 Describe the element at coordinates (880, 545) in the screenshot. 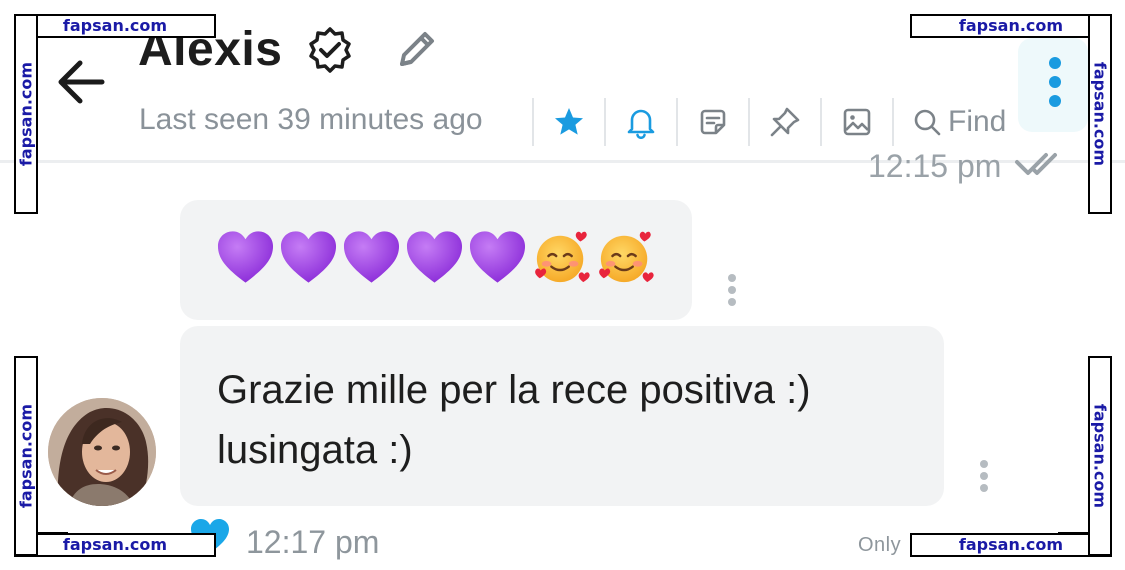

I see `visibility-label: Only` at that location.